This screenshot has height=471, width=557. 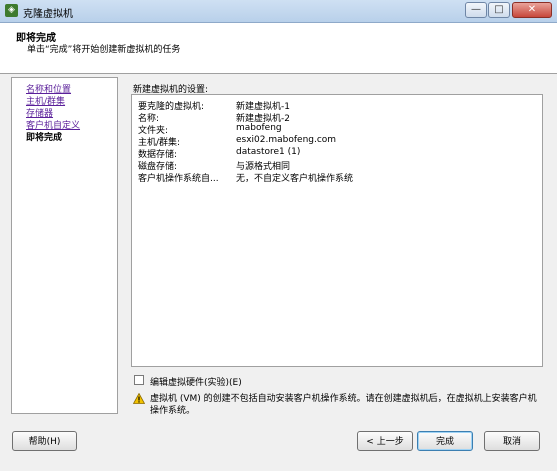 What do you see at coordinates (259, 128) in the screenshot?
I see `setting-value: mabofeng` at bounding box center [259, 128].